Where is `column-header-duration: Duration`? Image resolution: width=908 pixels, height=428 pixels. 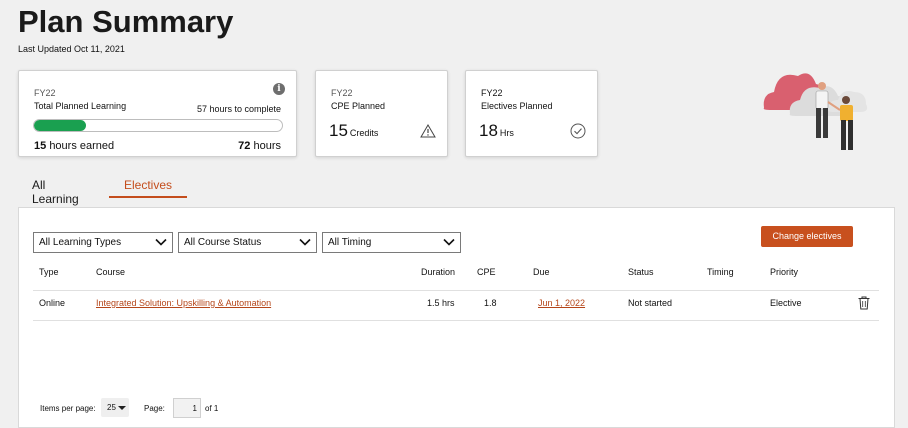 column-header-duration: Duration is located at coordinates (438, 272).